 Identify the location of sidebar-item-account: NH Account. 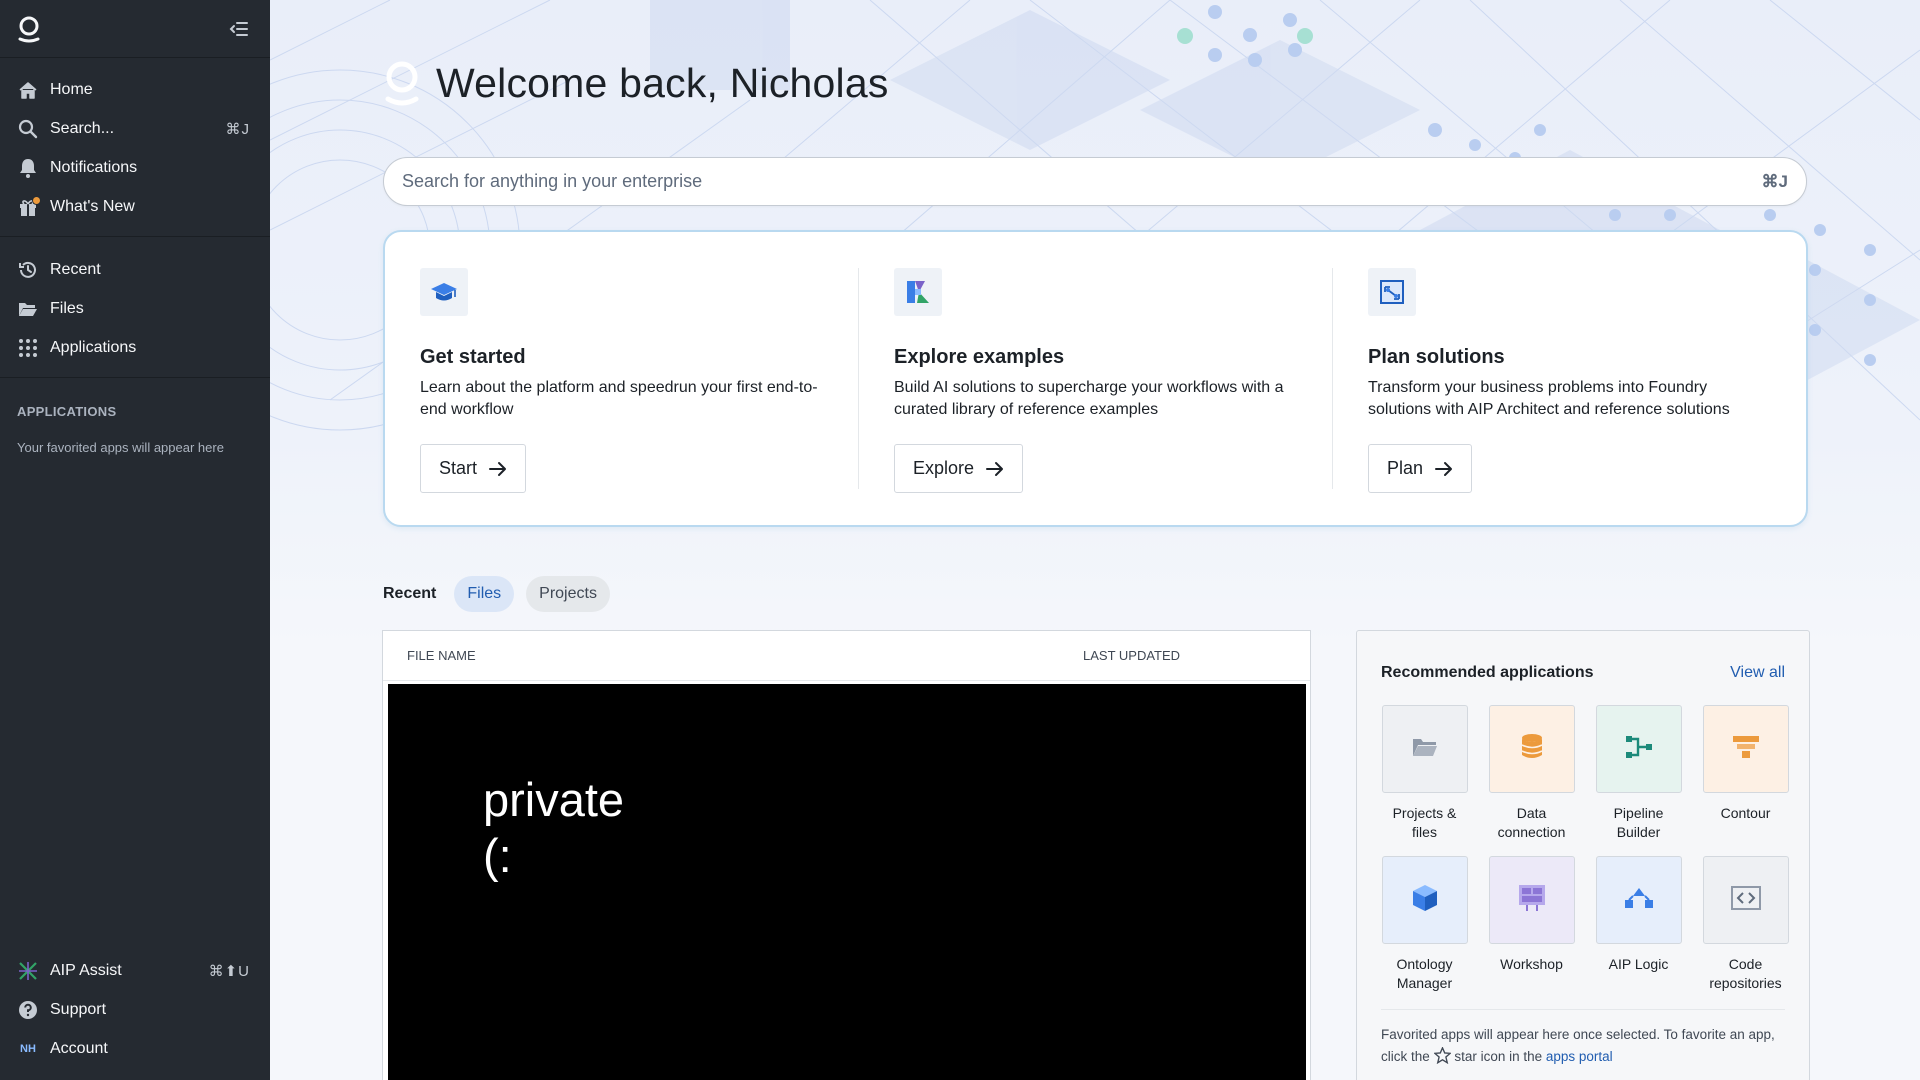
(135, 1048).